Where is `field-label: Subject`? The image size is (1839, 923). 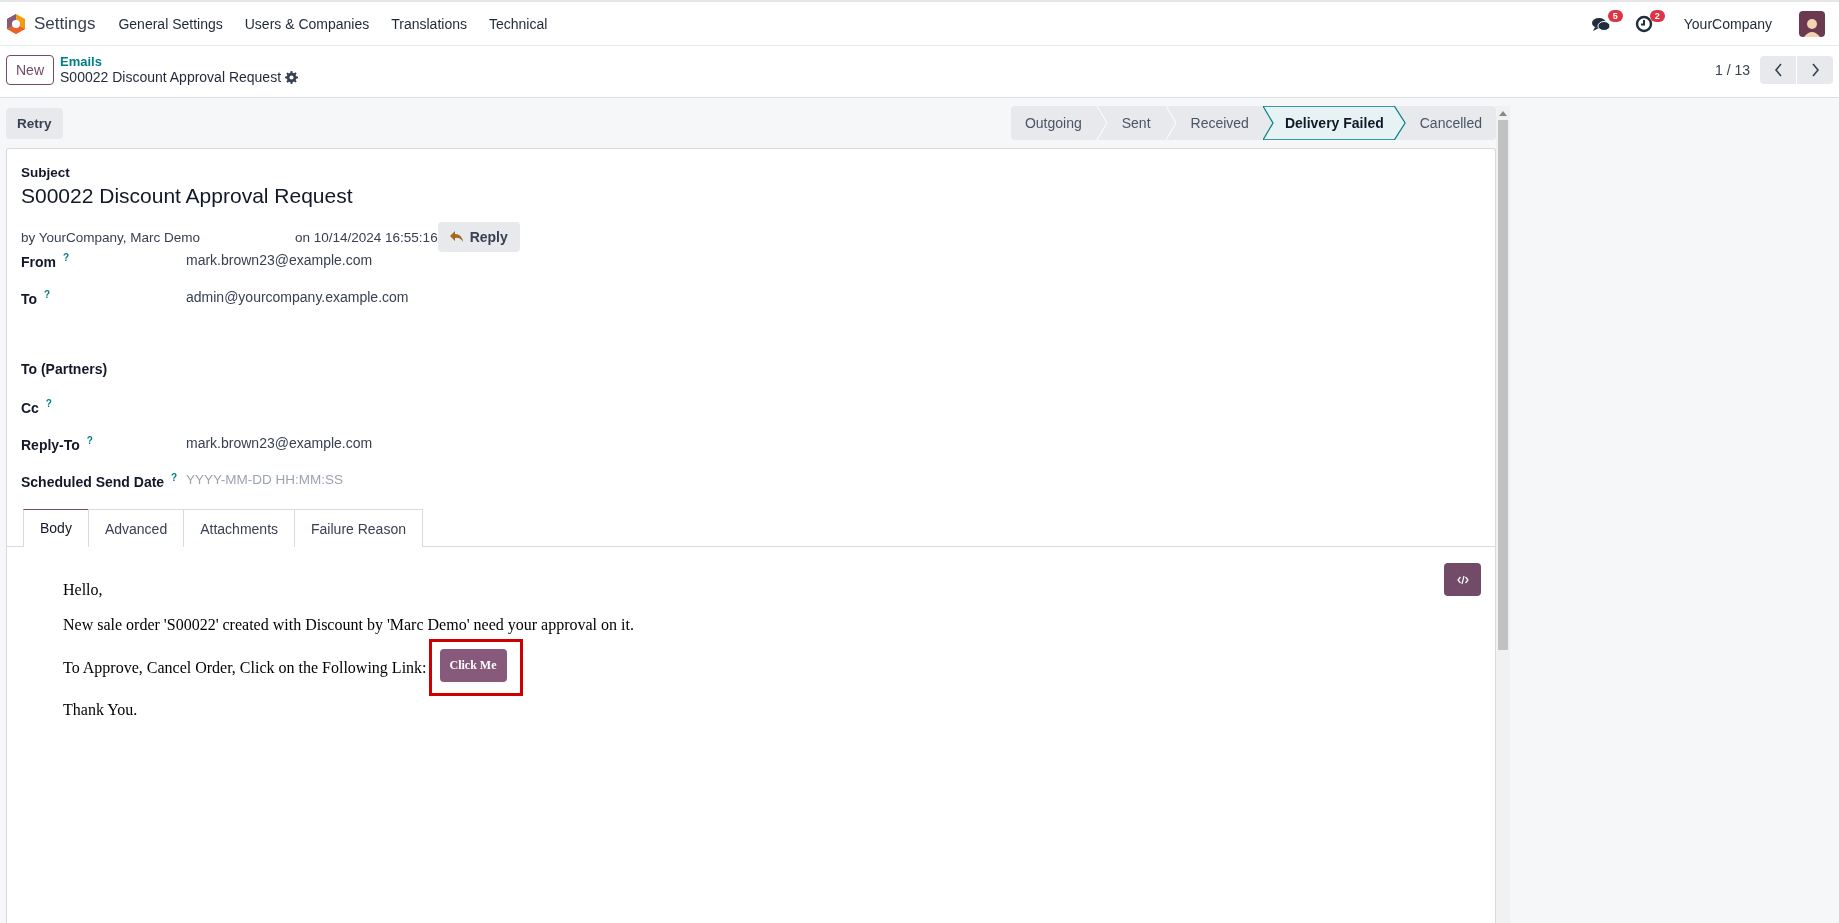 field-label: Subject is located at coordinates (46, 172).